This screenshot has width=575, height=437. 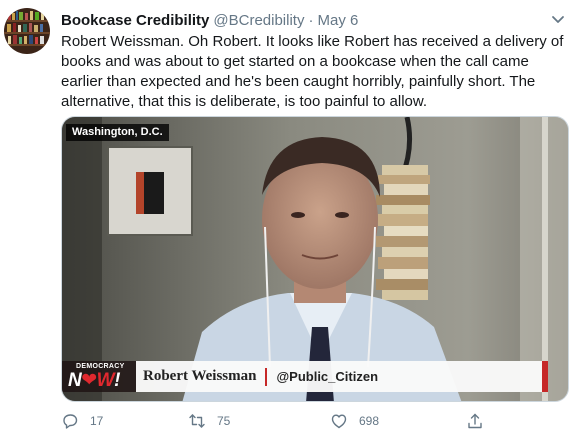 What do you see at coordinates (258, 20) in the screenshot?
I see `user-handle: @BCredibility` at bounding box center [258, 20].